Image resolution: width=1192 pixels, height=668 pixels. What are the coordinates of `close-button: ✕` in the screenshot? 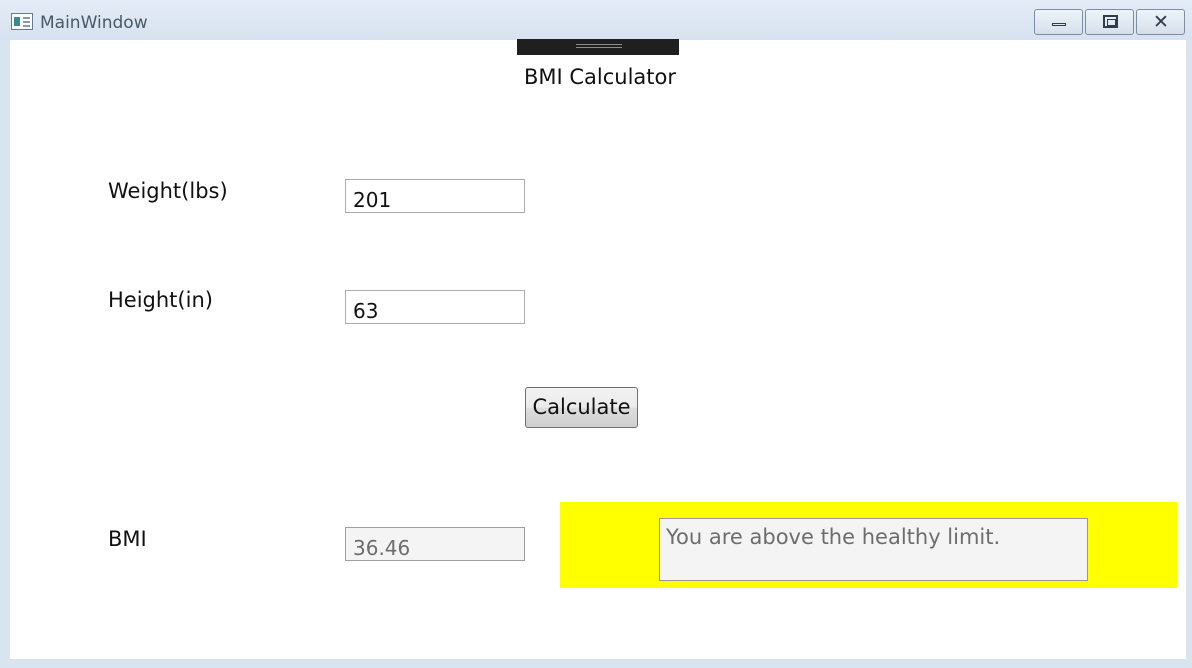 It's located at (1160, 22).